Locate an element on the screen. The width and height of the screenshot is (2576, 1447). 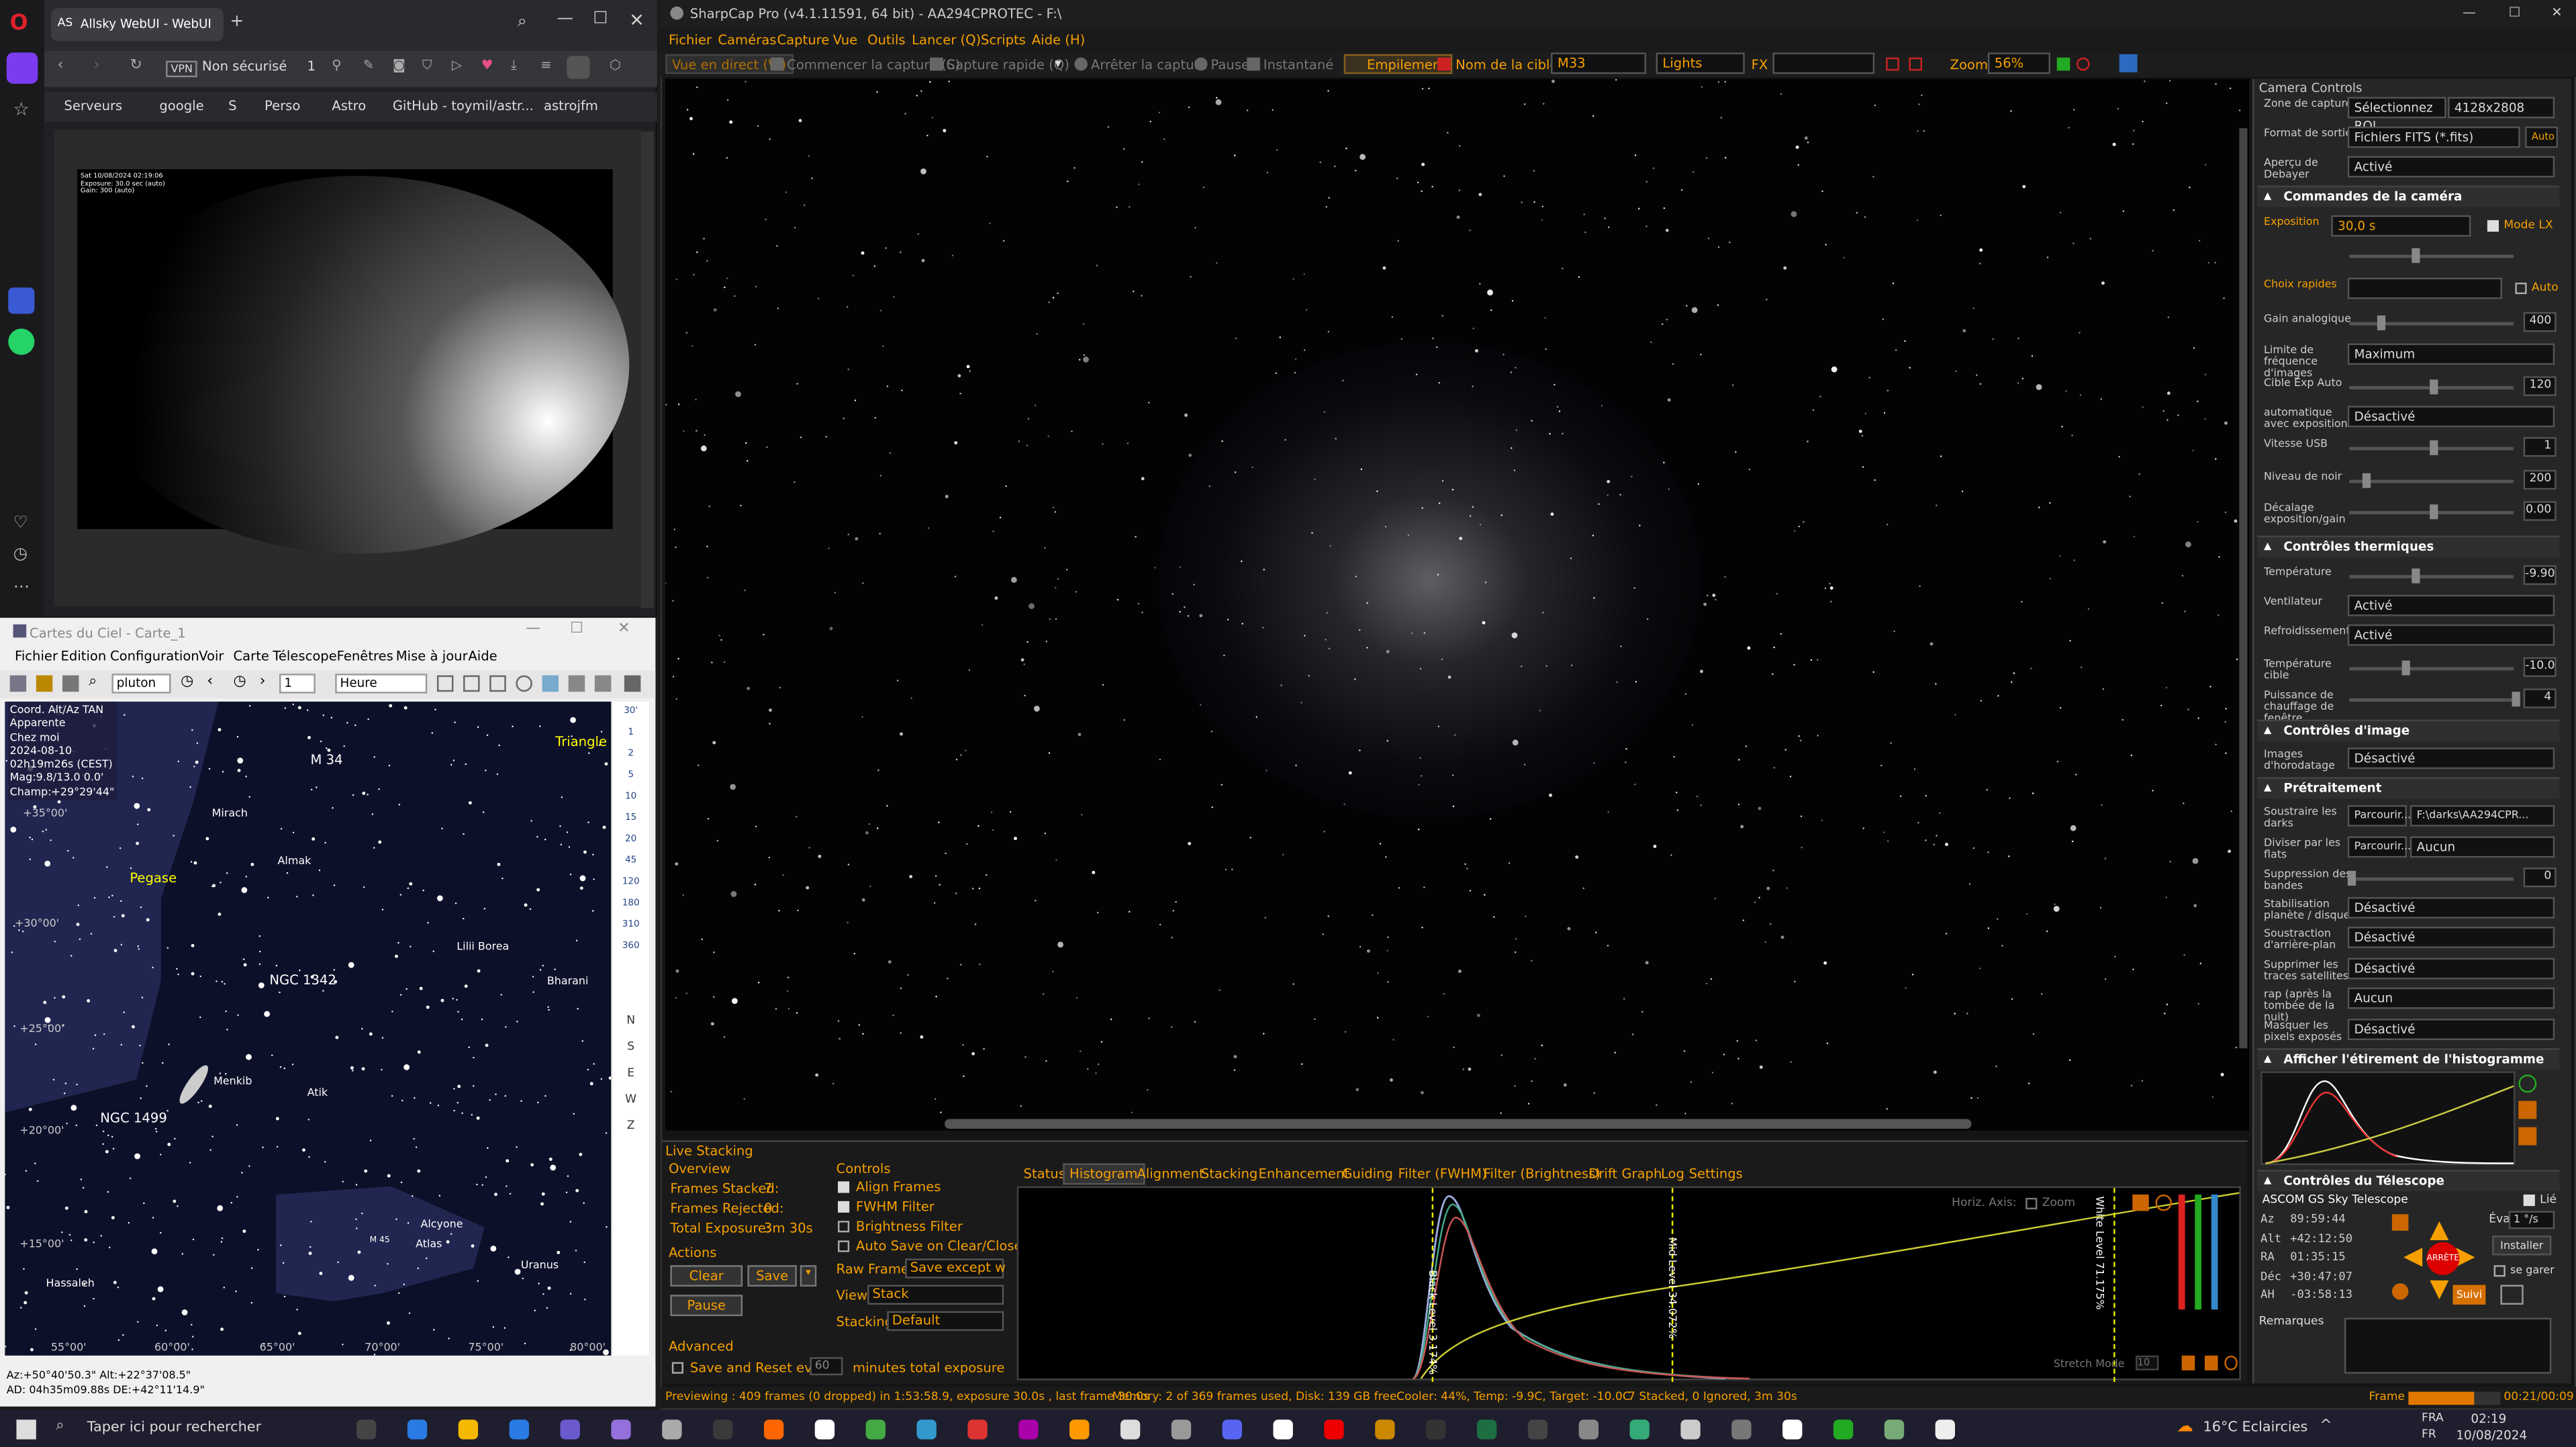
slew-rate-select: 1 °/s is located at coordinates (2531, 1220).